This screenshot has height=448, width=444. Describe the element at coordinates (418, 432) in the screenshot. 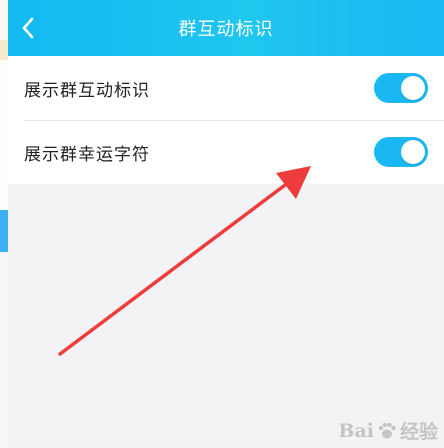

I see `watermark-text-right: 经验` at that location.